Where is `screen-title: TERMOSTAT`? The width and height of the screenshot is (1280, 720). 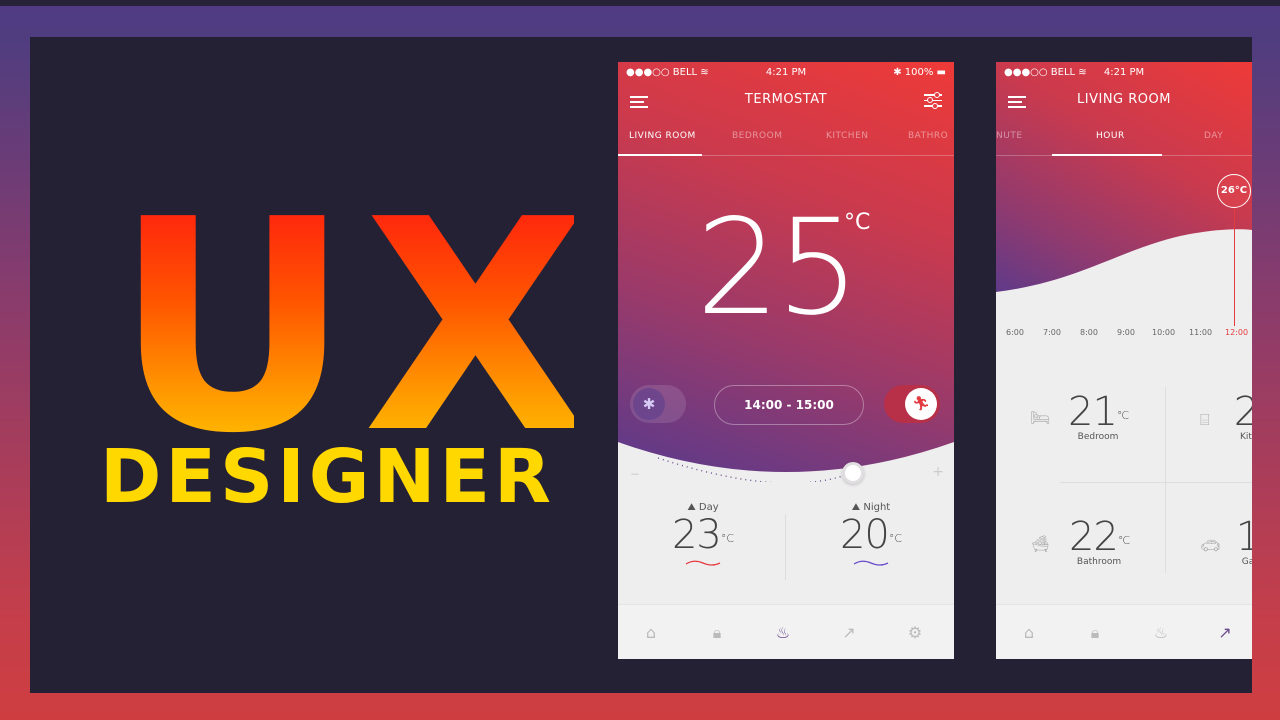
screen-title: TERMOSTAT is located at coordinates (786, 99).